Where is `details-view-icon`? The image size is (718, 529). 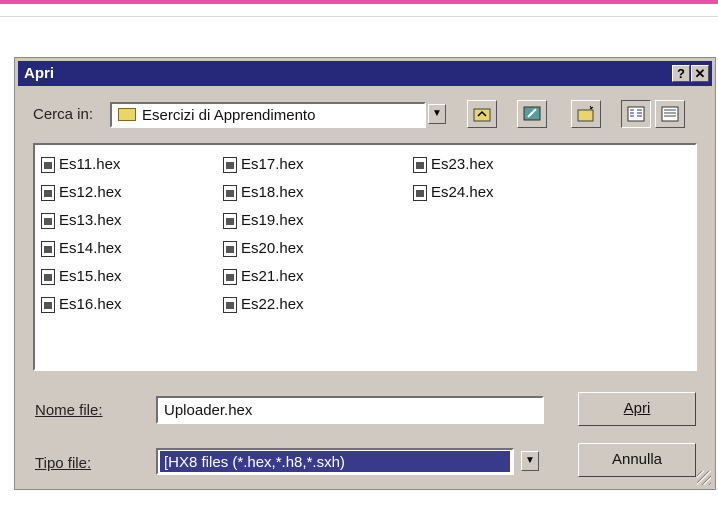 details-view-icon is located at coordinates (670, 114).